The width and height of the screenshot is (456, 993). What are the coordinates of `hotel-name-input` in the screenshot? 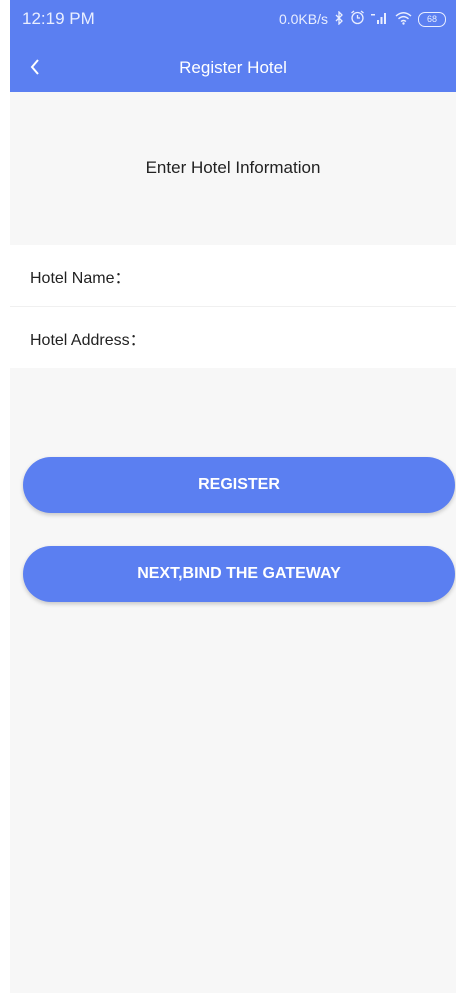 It's located at (285, 275).